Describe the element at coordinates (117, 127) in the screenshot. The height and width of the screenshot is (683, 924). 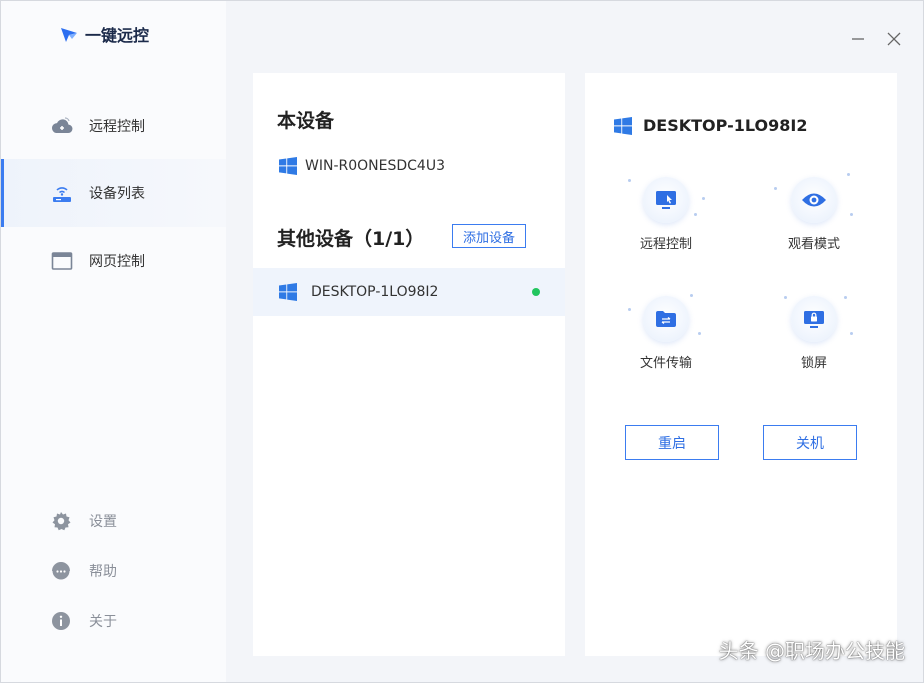
I see `sidebar-item-label: 远程控制` at that location.